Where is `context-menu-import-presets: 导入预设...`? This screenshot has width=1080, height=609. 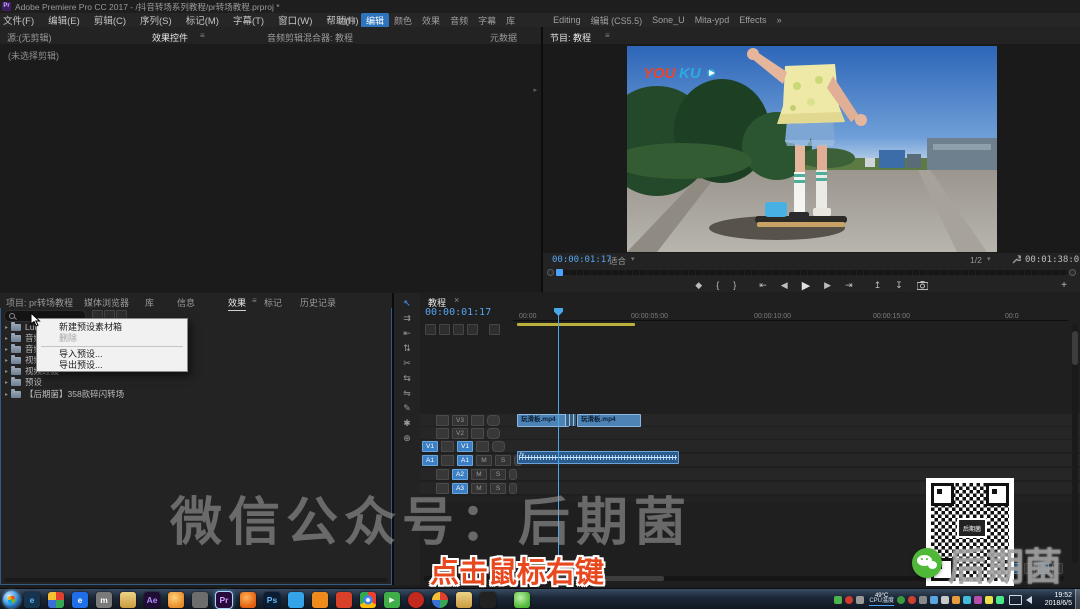 context-menu-import-presets: 导入预设... is located at coordinates (112, 354).